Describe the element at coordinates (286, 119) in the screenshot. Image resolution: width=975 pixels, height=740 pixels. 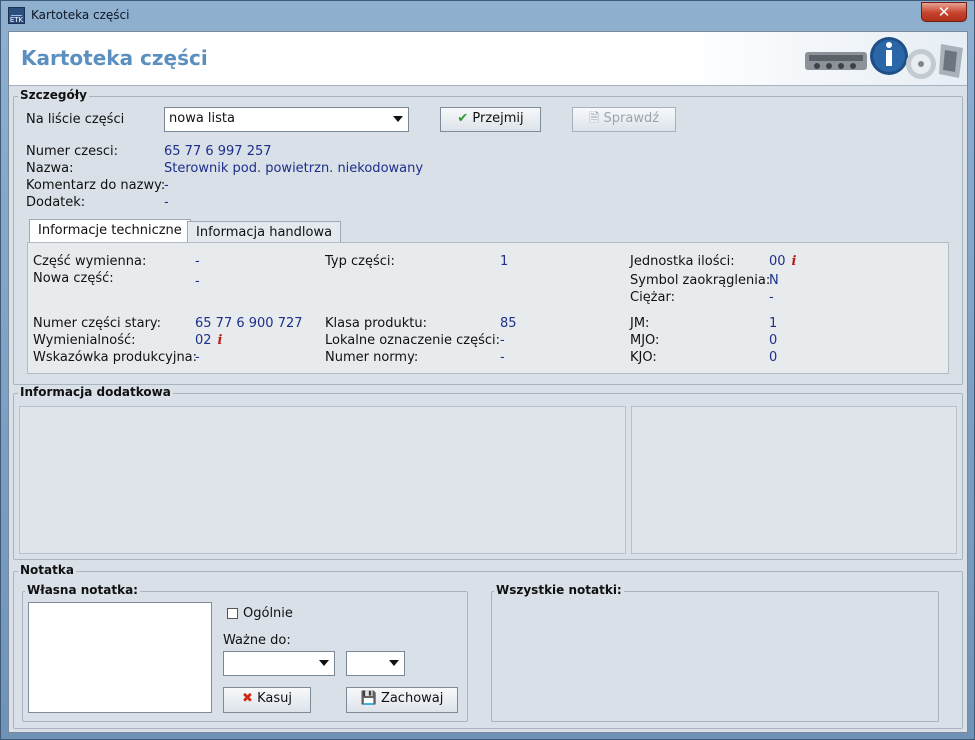
I see `part-list-dropdown: nowa lista` at that location.